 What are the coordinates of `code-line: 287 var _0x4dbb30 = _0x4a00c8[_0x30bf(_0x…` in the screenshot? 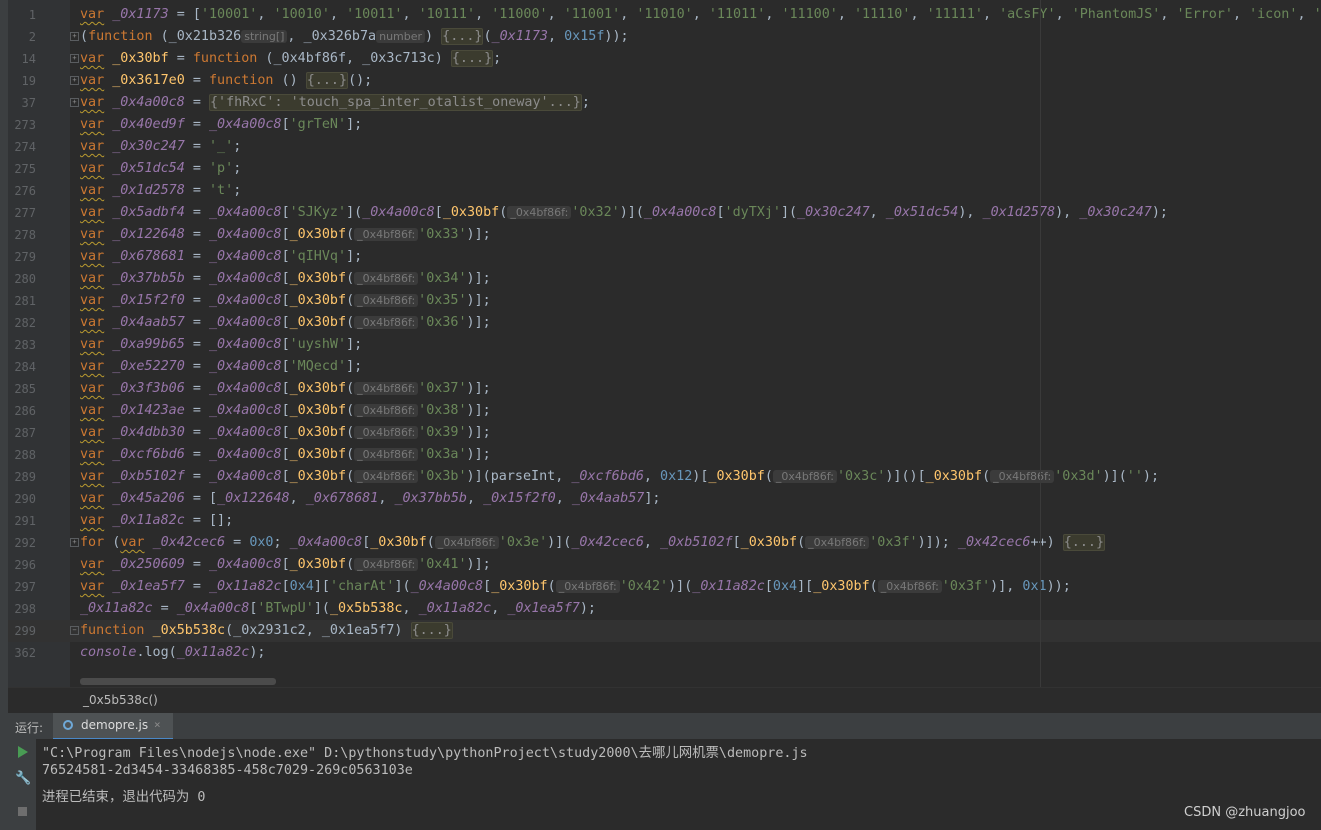 It's located at (664, 433).